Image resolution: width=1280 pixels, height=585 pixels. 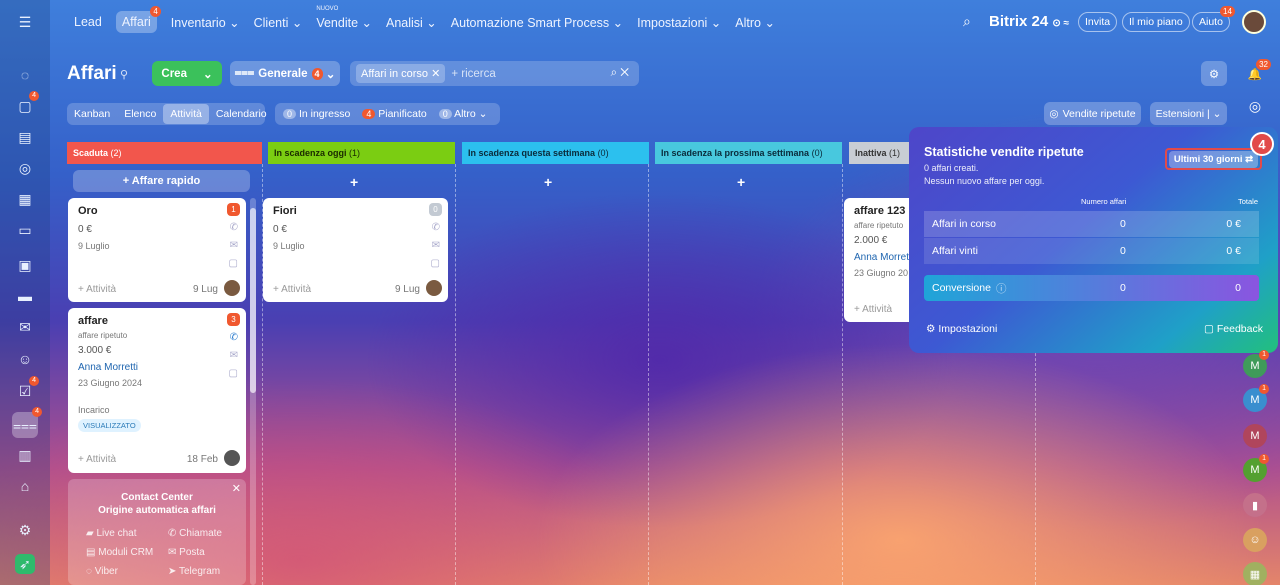 What do you see at coordinates (961, 329) in the screenshot?
I see `settings-link: ⚙ Impostazioni` at bounding box center [961, 329].